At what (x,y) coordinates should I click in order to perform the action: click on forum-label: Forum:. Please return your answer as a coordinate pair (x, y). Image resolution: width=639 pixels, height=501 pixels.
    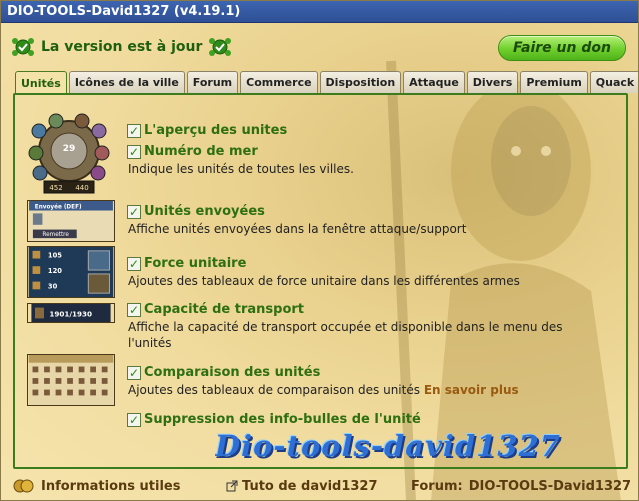
    Looking at the image, I should click on (437, 486).